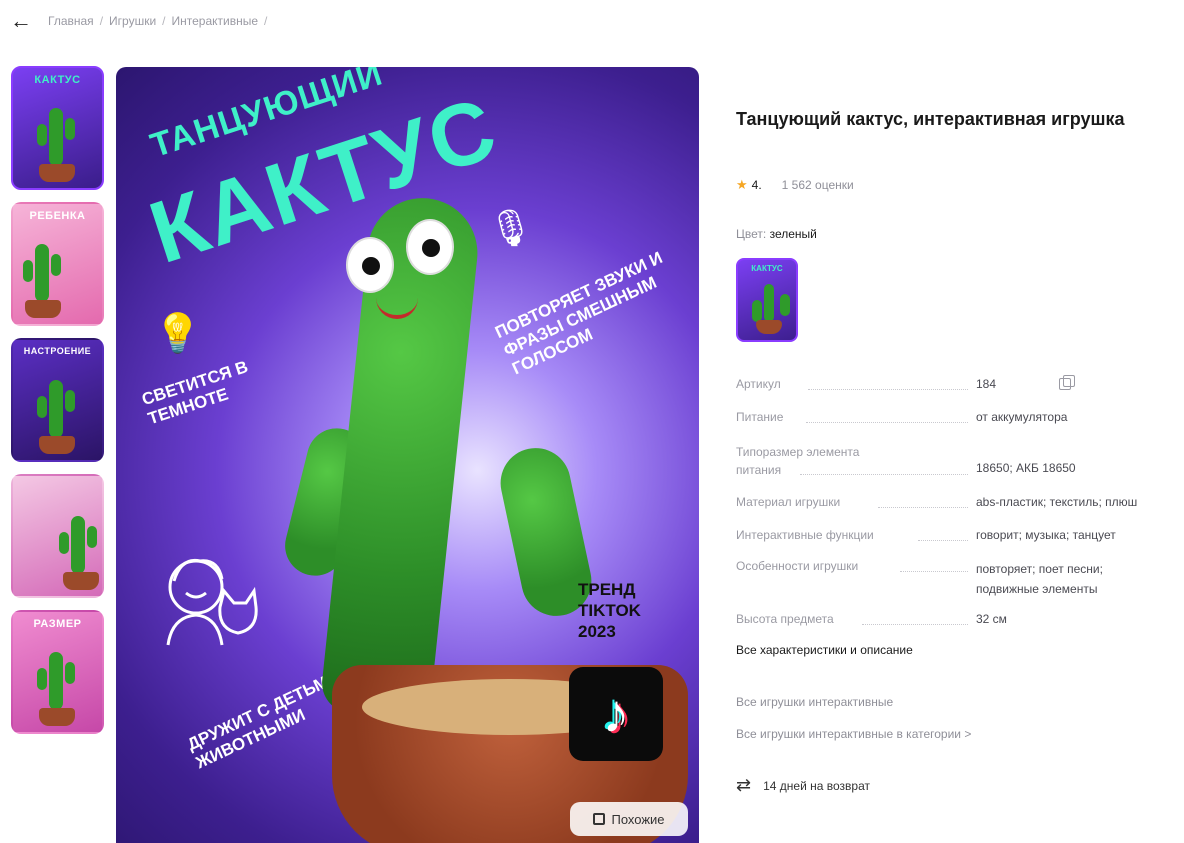 The height and width of the screenshot is (843, 1184). I want to click on color-value: зеленый, so click(793, 234).